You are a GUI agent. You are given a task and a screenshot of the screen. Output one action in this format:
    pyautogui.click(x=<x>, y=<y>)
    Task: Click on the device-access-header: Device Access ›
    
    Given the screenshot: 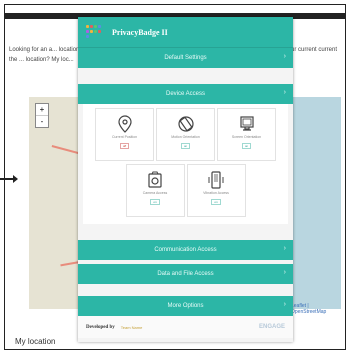 What is the action you would take?
    pyautogui.click(x=185, y=94)
    